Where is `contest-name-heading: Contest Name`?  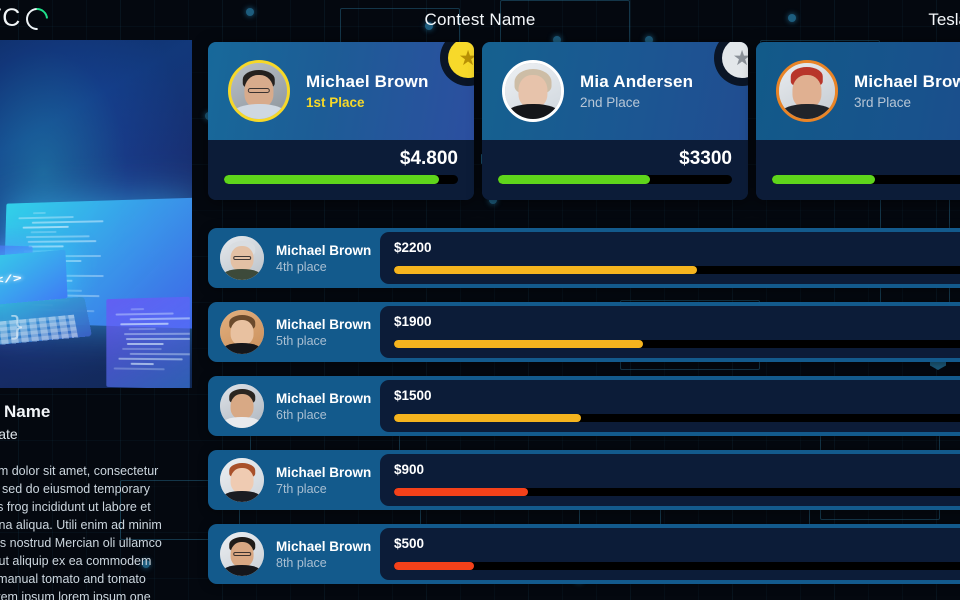
contest-name-heading: Contest Name is located at coordinates (25, 411).